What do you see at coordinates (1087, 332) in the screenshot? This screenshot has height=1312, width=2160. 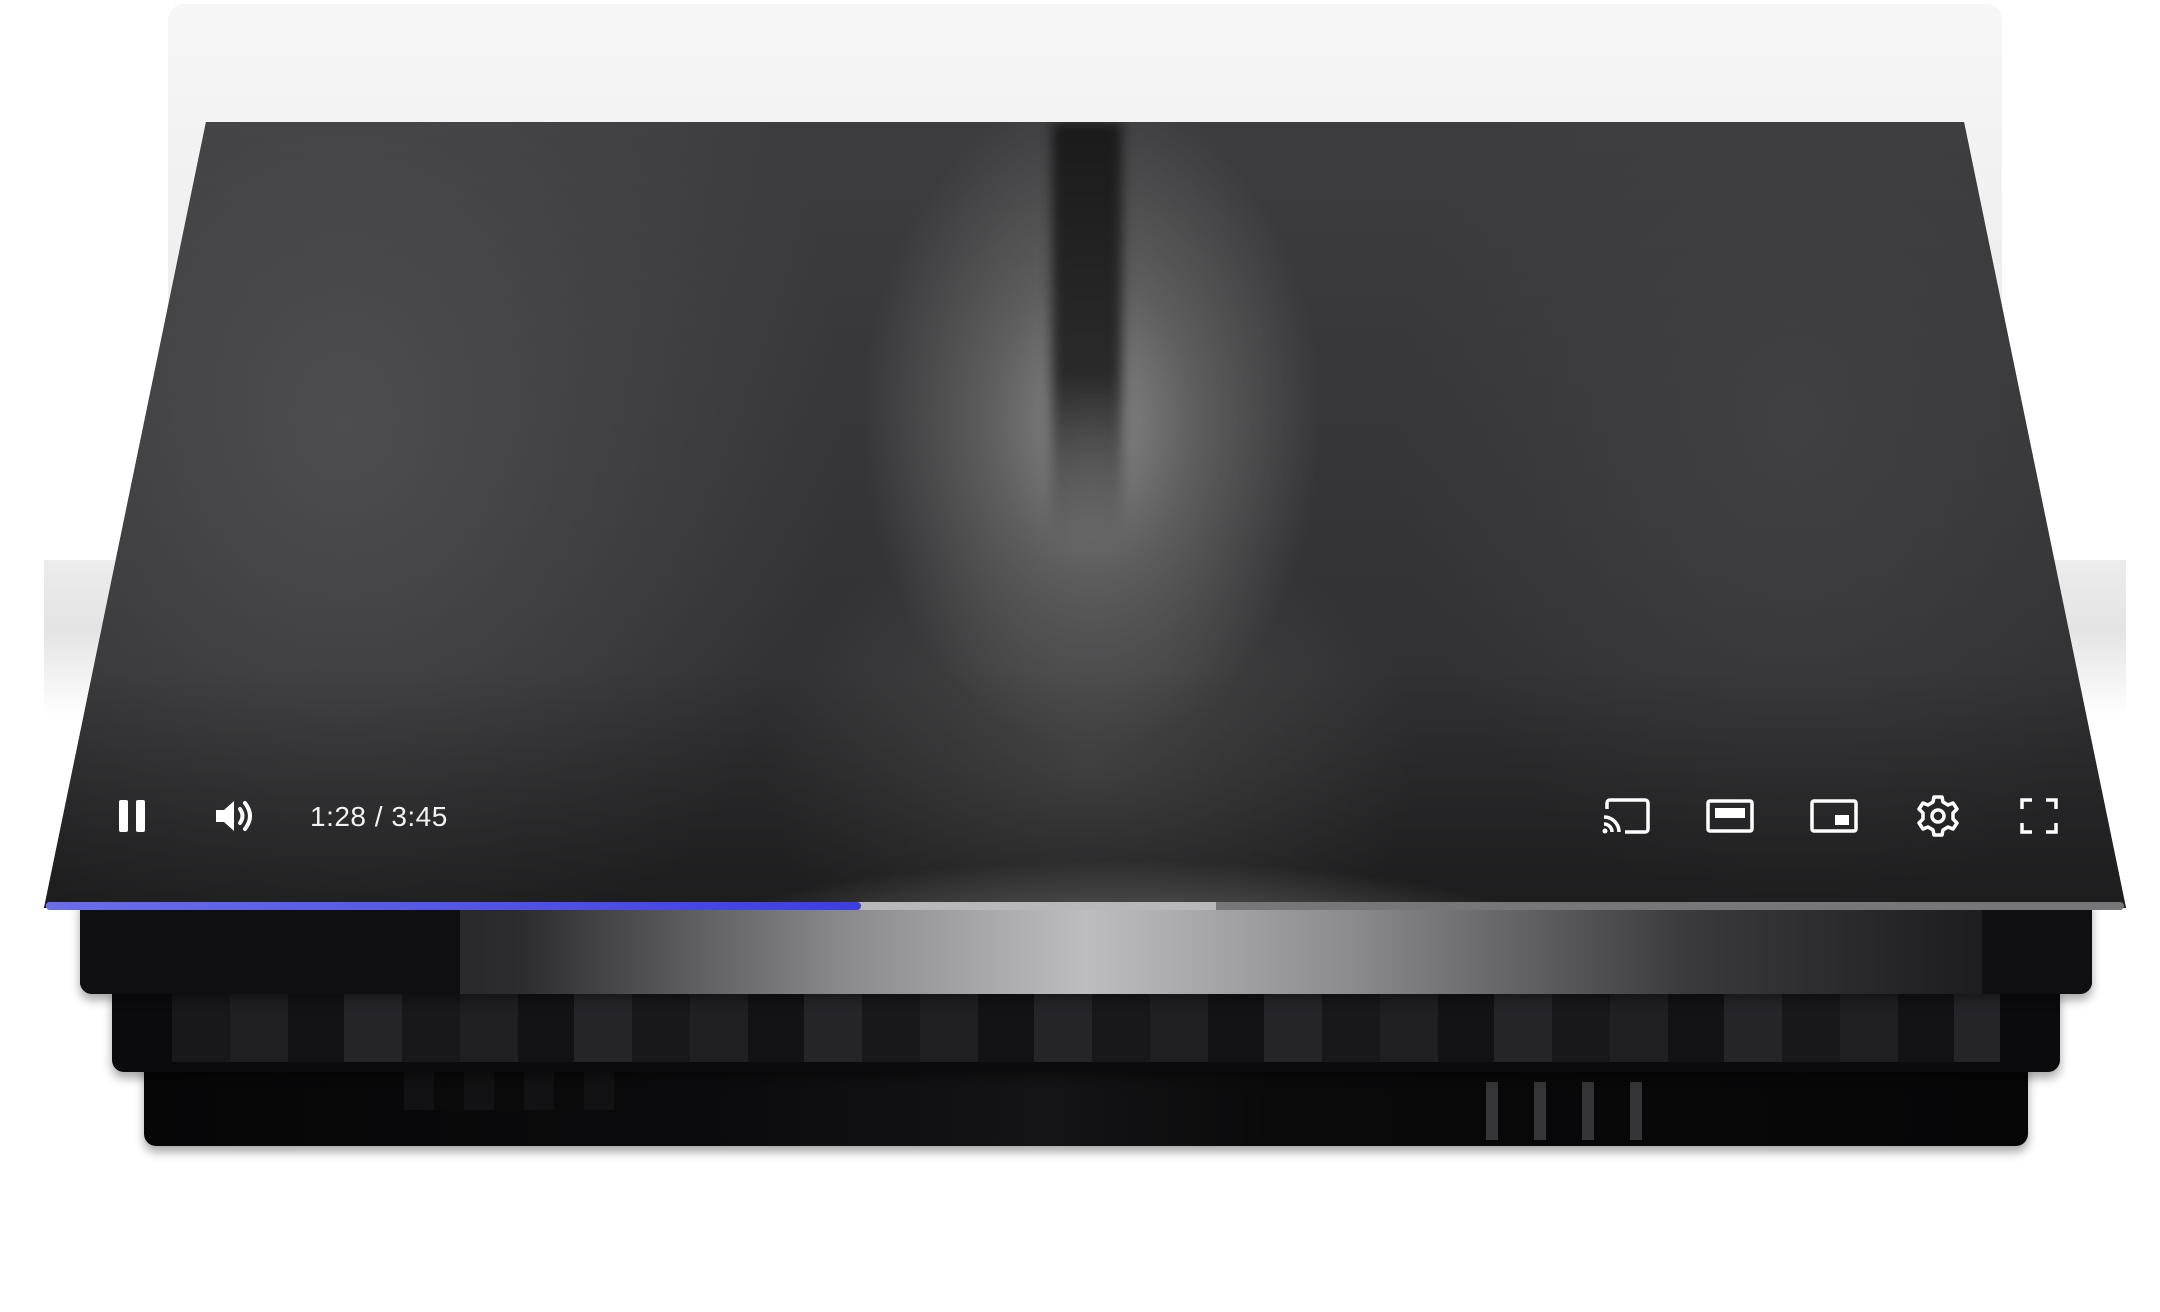 I see `video-face-split` at bounding box center [1087, 332].